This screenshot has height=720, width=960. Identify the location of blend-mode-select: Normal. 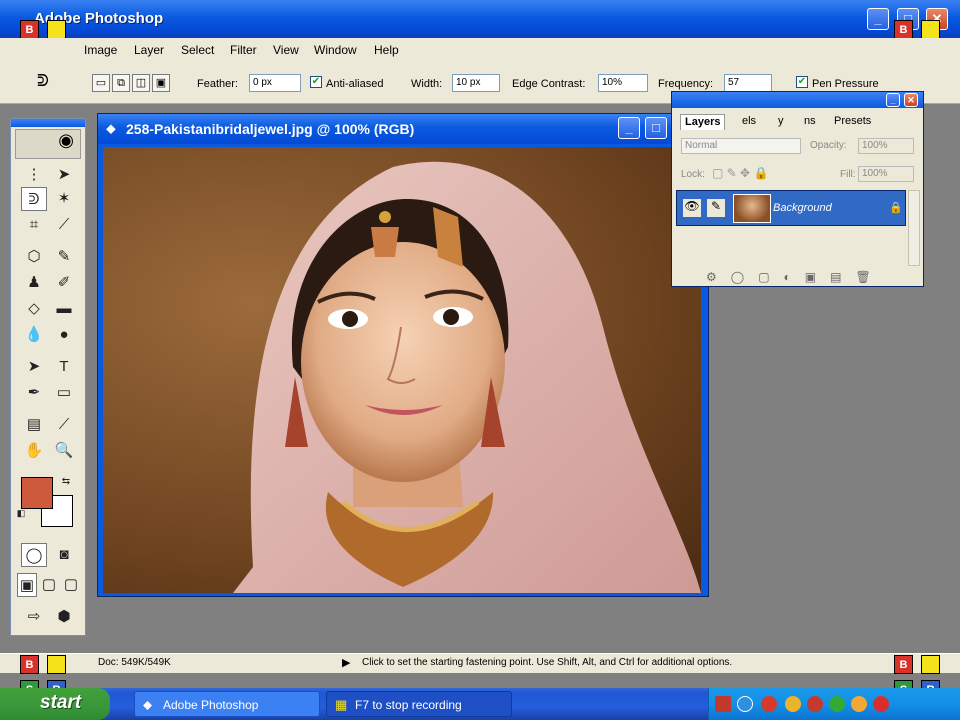
(741, 146).